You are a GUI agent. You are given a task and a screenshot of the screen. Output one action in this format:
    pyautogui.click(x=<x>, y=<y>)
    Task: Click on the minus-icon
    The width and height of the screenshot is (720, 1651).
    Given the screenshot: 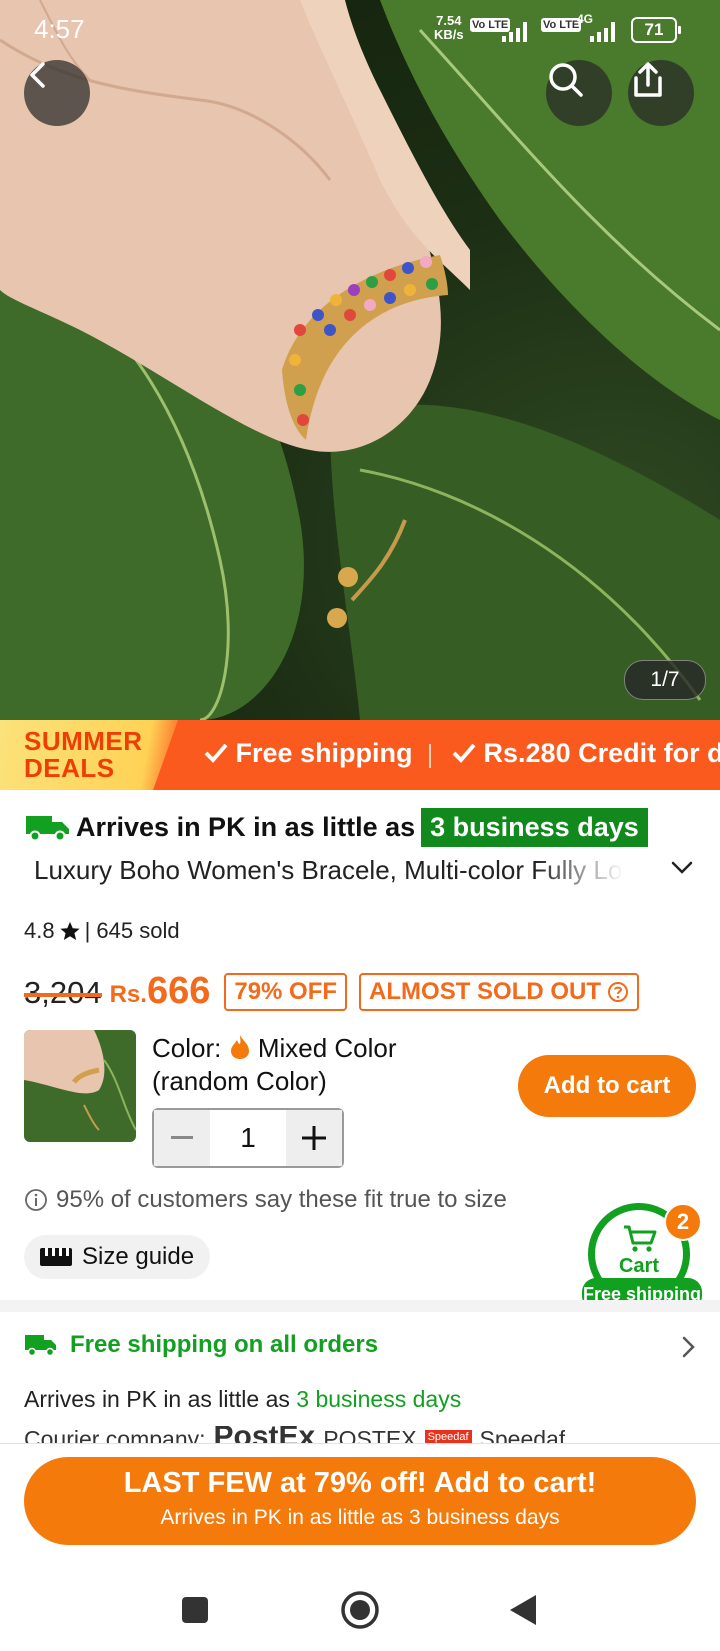 What is the action you would take?
    pyautogui.click(x=182, y=1137)
    